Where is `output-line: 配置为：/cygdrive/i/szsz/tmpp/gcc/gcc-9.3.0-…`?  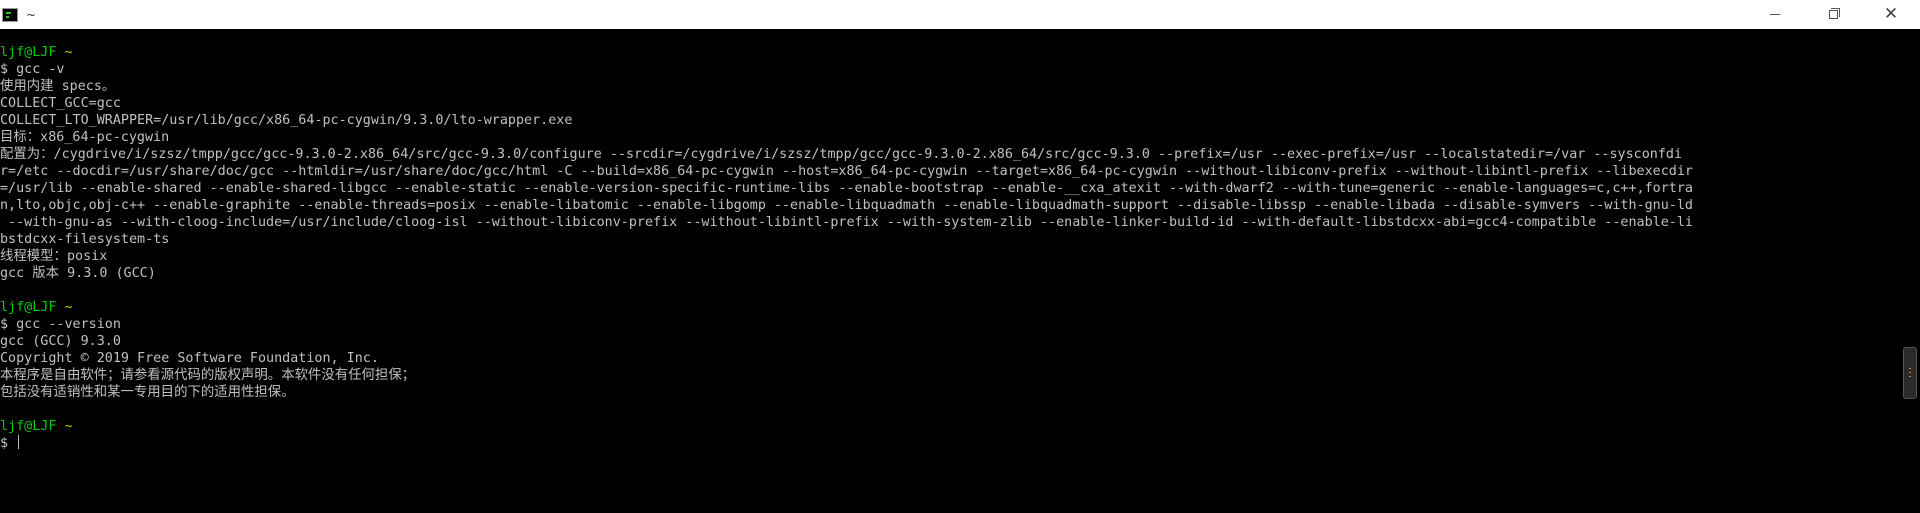 output-line: 配置为：/cygdrive/i/szsz/tmpp/gcc/gcc-9.3.0-… is located at coordinates (841, 154).